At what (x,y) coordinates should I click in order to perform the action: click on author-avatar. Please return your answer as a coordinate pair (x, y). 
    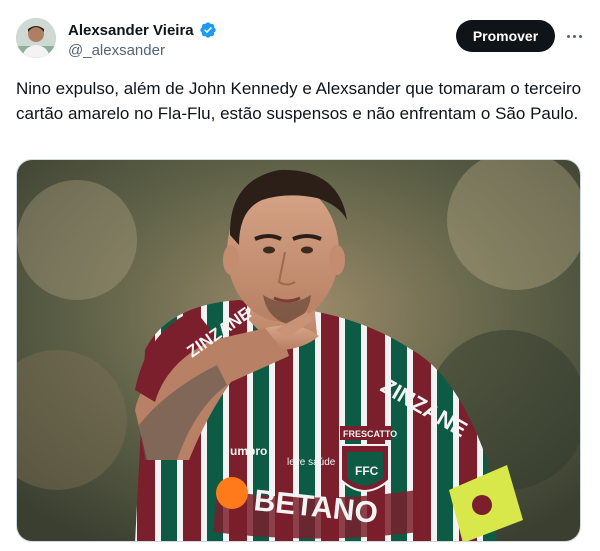
    Looking at the image, I should click on (36, 38).